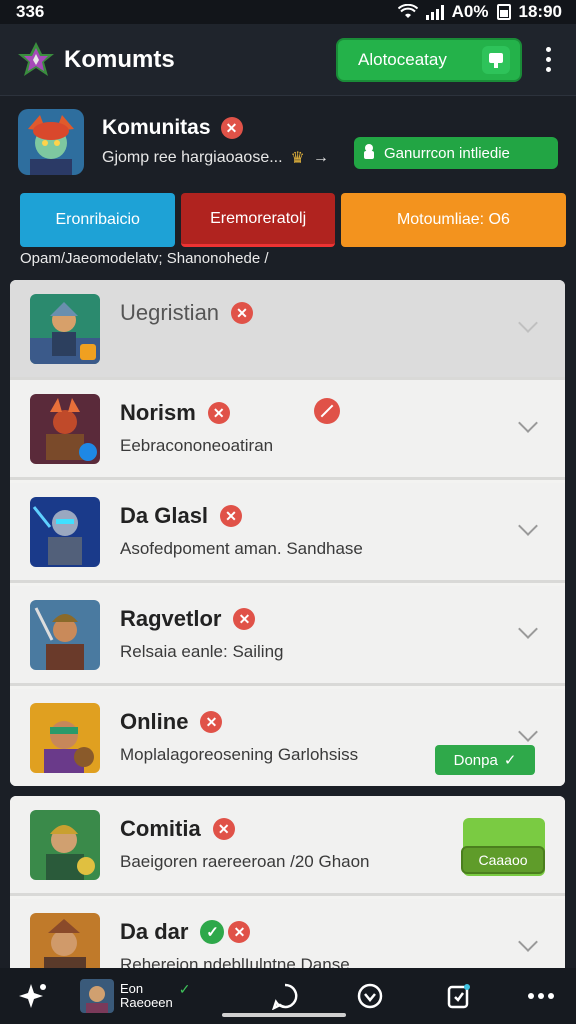  What do you see at coordinates (402, 59) in the screenshot?
I see `cta-label: Alotoceatay` at bounding box center [402, 59].